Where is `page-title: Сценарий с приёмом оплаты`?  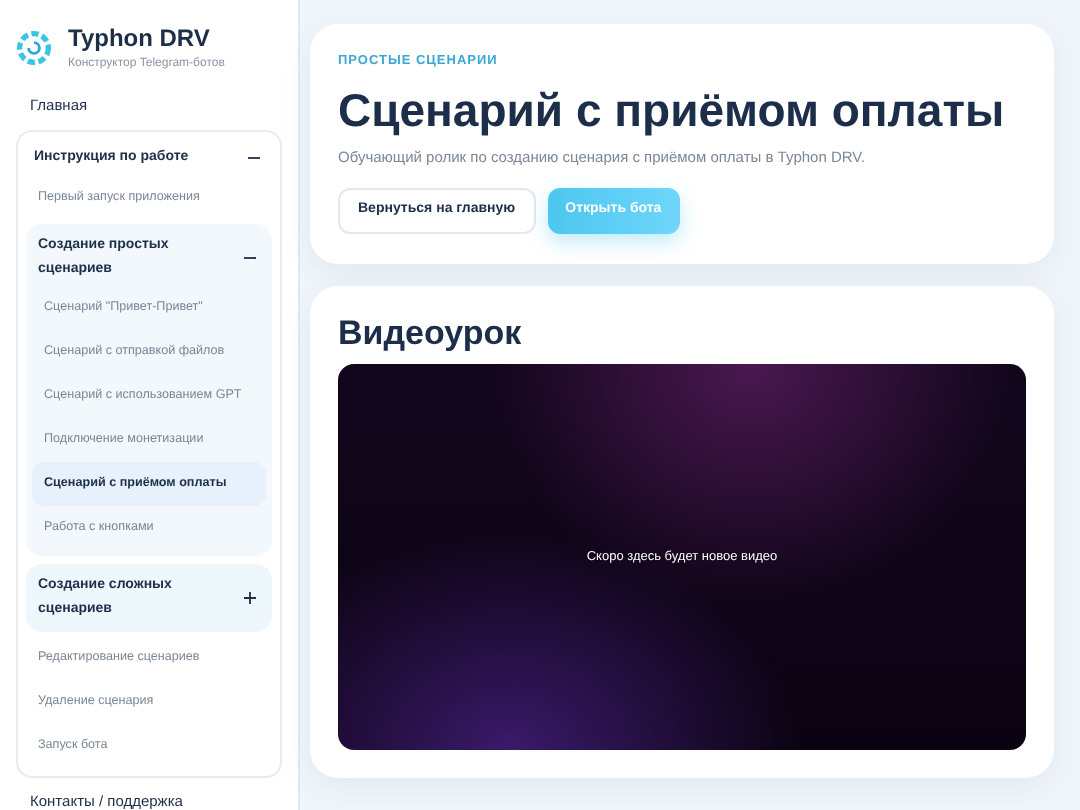
page-title: Сценарий с приёмом оплаты is located at coordinates (672, 110).